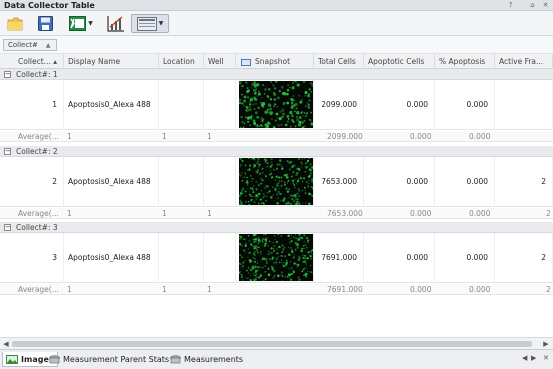  What do you see at coordinates (345, 213) in the screenshot?
I see `summary-total-cells: 7653.000` at bounding box center [345, 213].